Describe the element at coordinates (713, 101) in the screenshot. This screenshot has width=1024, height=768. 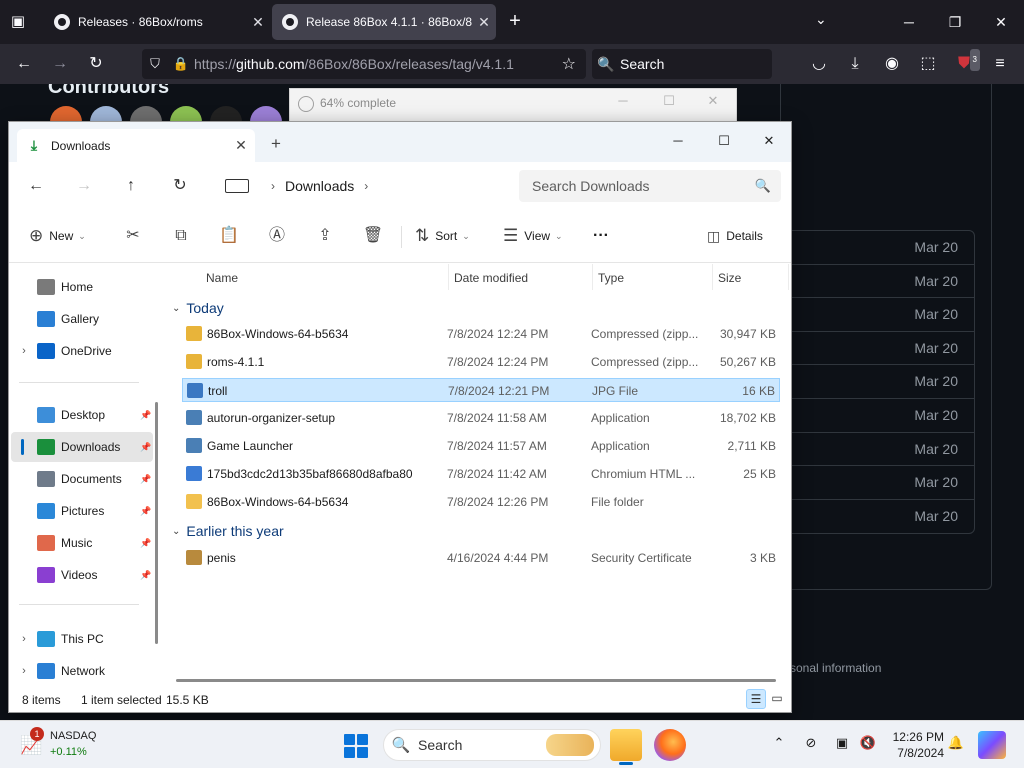
I see `close-button: ✕` at that location.